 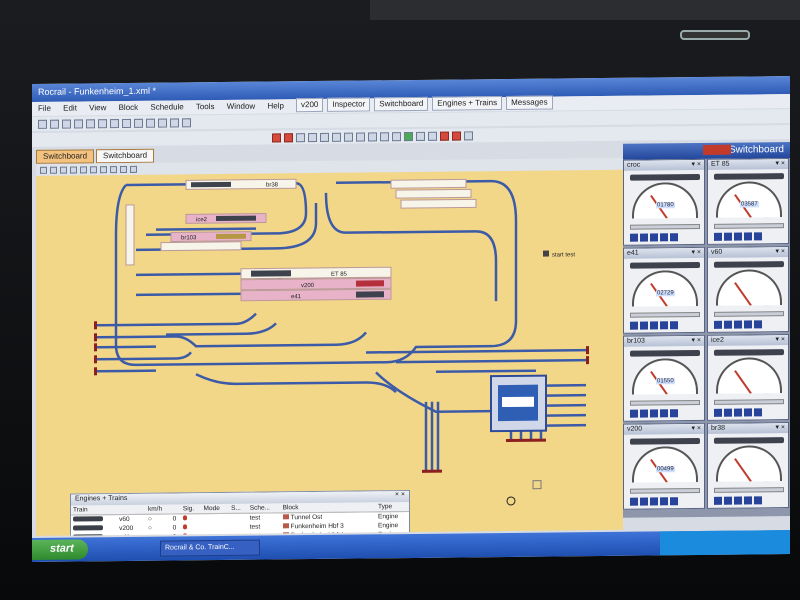 I want to click on blocks-icon, so click(x=372, y=136).